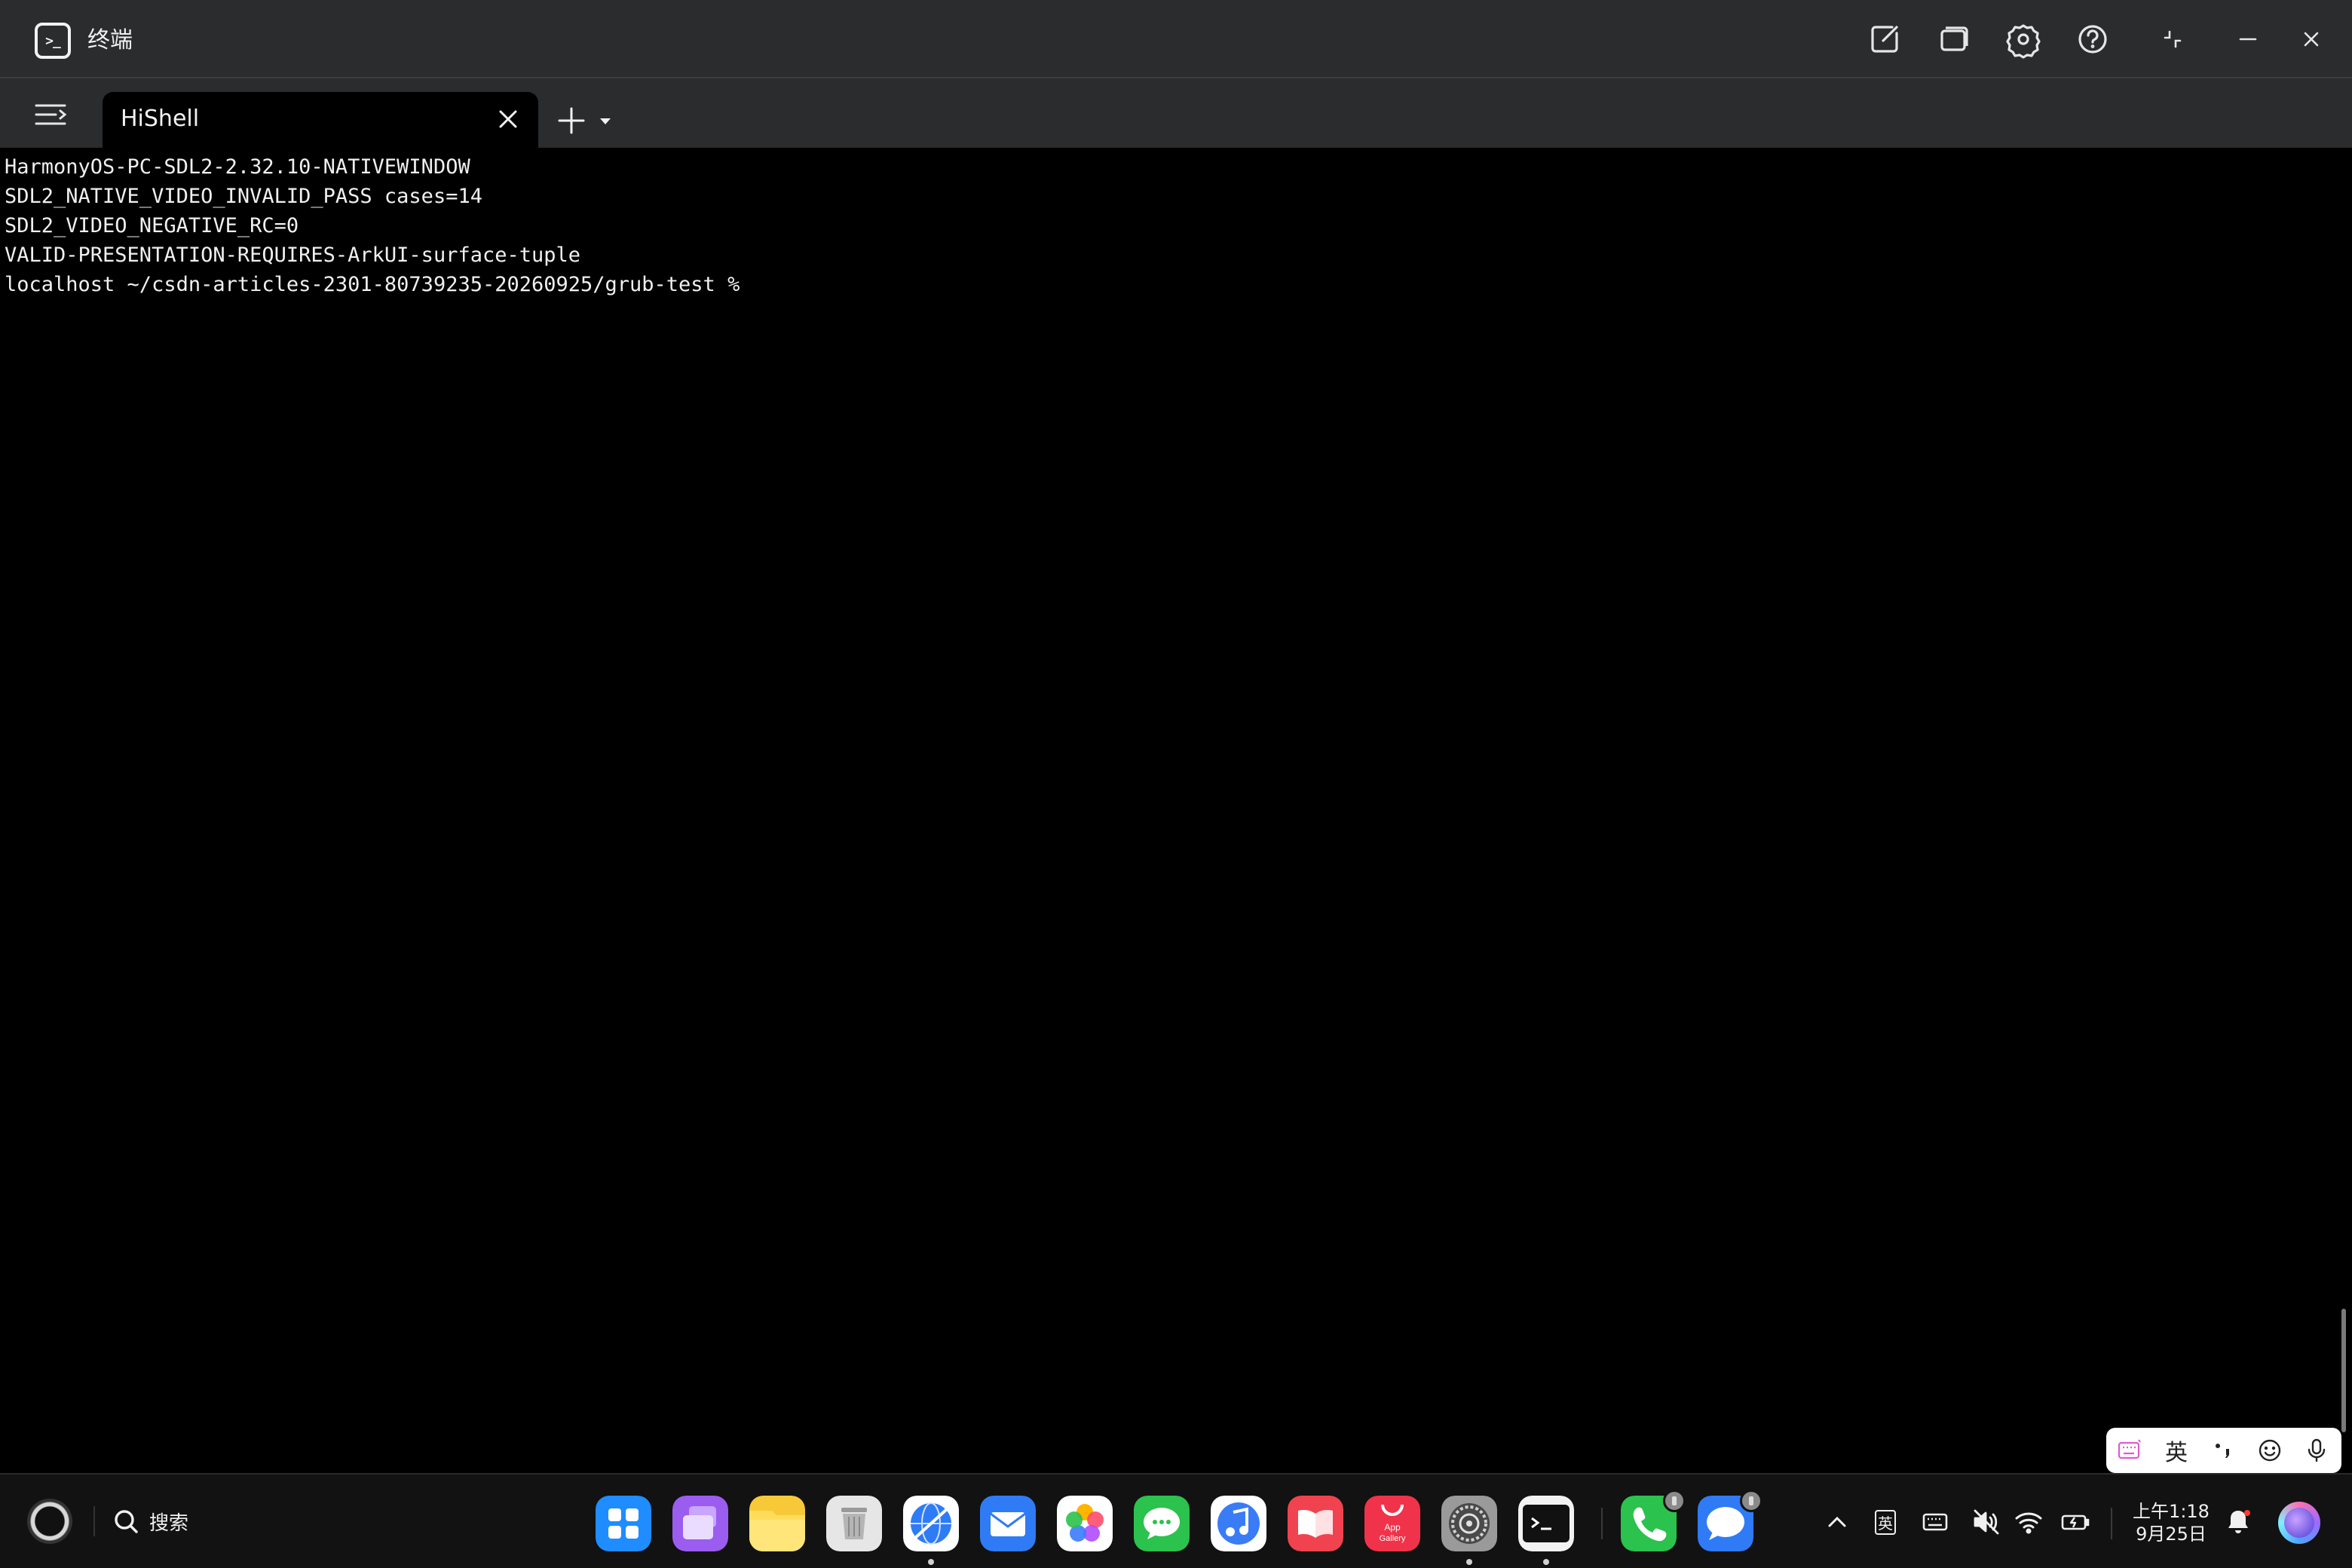 This screenshot has height=1568, width=2352. Describe the element at coordinates (152, 225) in the screenshot. I see `terminal-line: SDL2_VIDEO_NEGATIVE_RC=0` at that location.